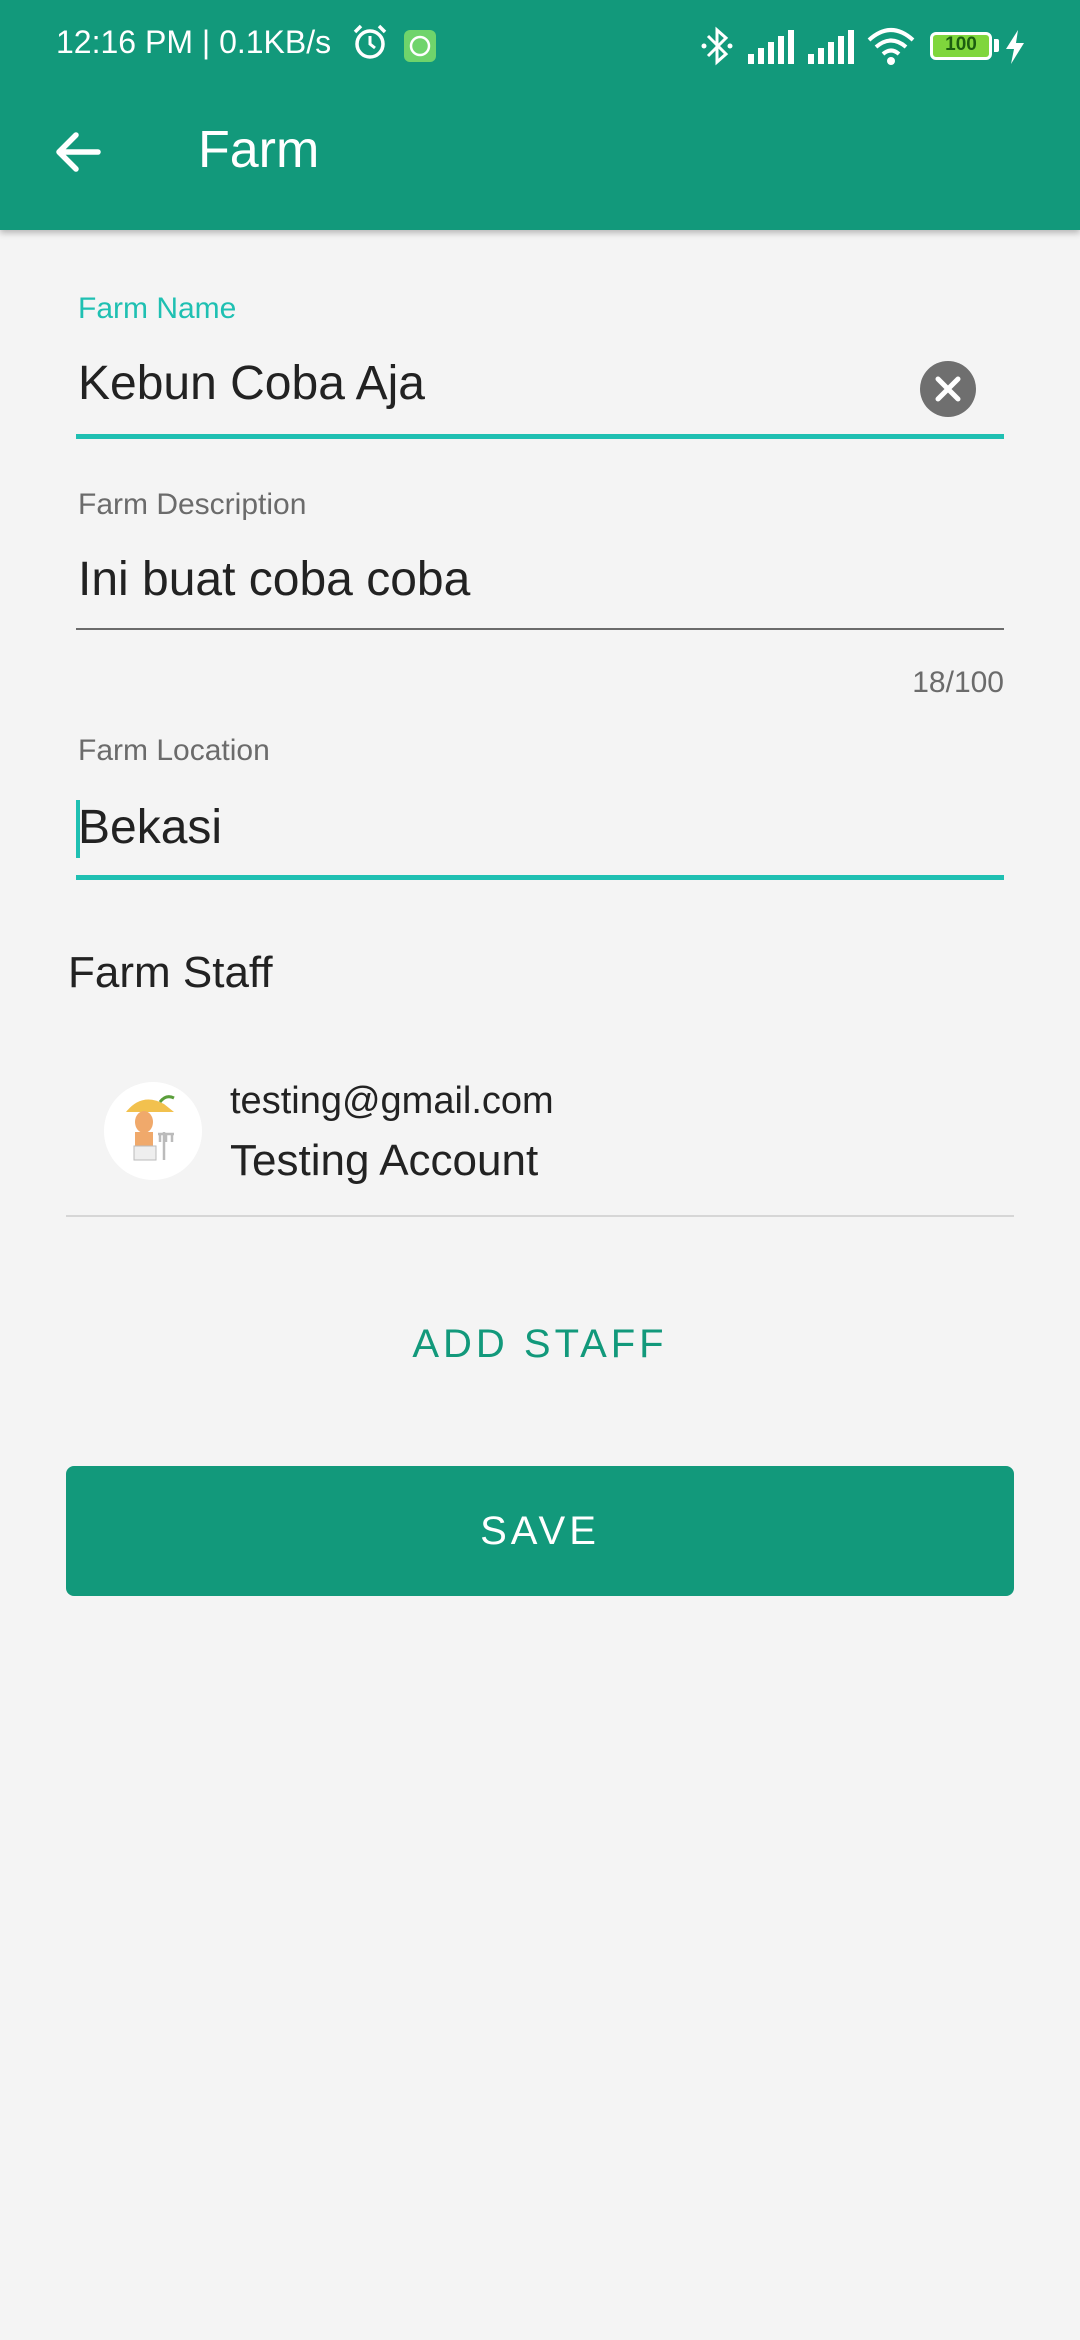  Describe the element at coordinates (540, 45) in the screenshot. I see `status-bar: 12:16 PM | 0.1KB/s 100` at that location.